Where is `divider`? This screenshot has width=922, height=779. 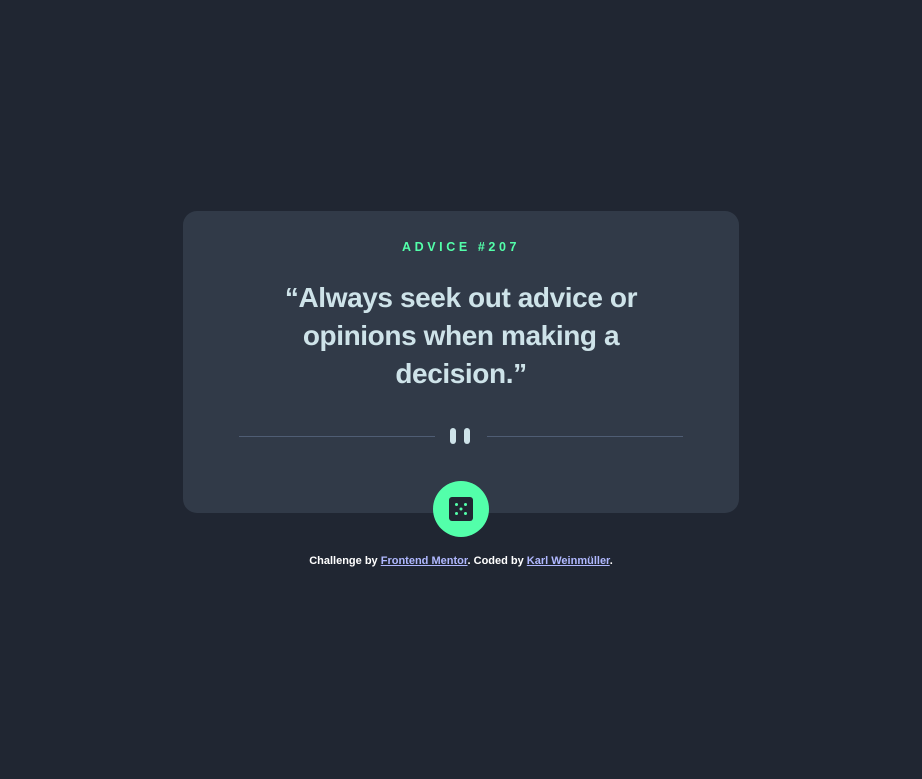
divider is located at coordinates (461, 436).